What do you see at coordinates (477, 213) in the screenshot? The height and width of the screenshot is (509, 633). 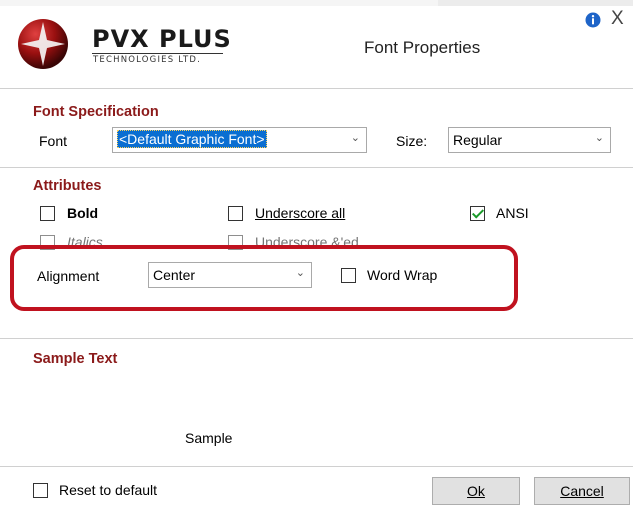 I see `ansi-checkbox` at bounding box center [477, 213].